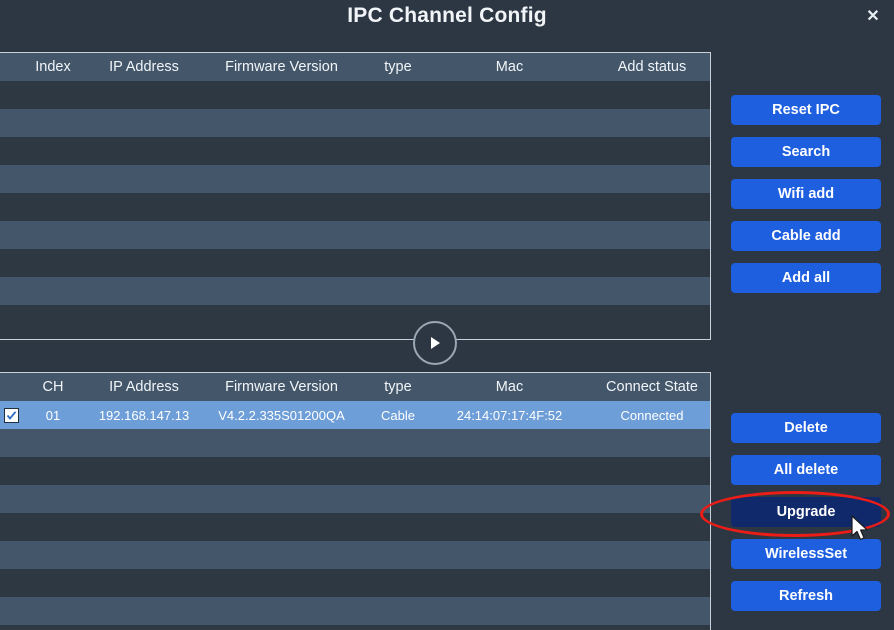 The image size is (894, 630). Describe the element at coordinates (806, 470) in the screenshot. I see `all-delete-button: All delete` at that location.